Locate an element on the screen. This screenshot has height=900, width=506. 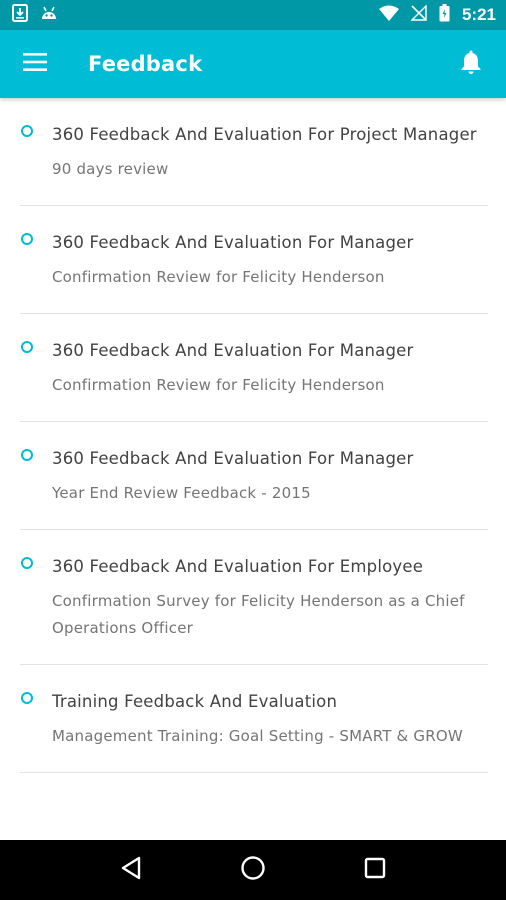
menu-button is located at coordinates (35, 64).